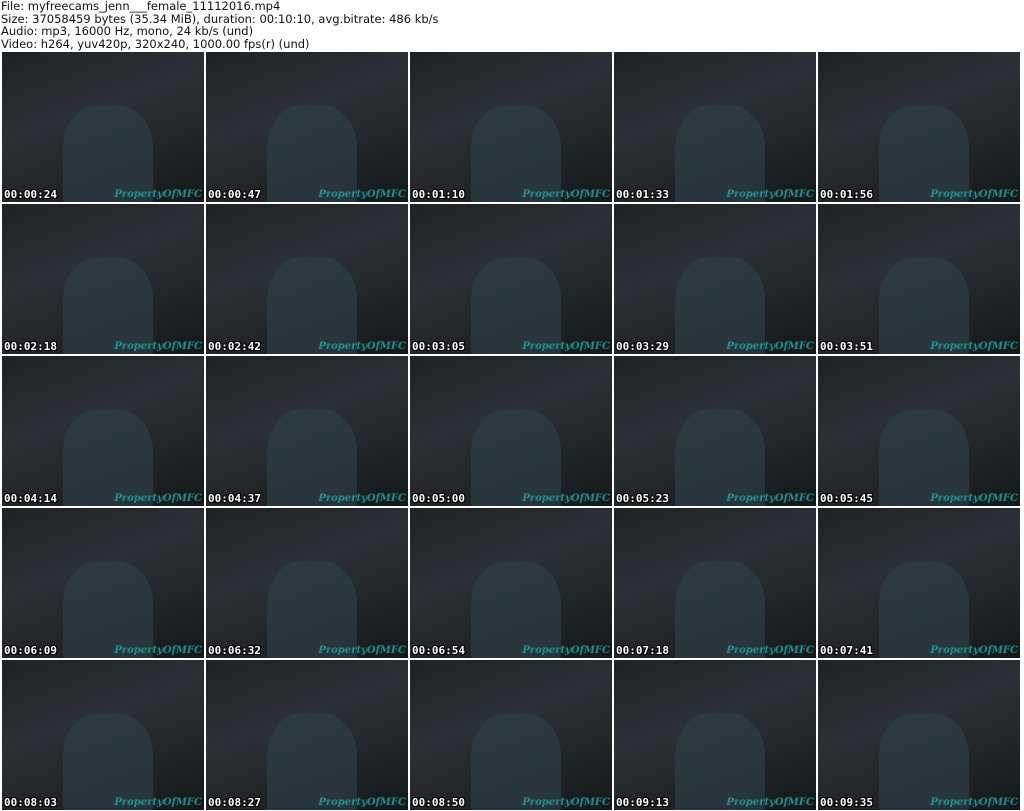 This screenshot has width=1024, height=811. Describe the element at coordinates (846, 346) in the screenshot. I see `timestamp-label: 00:03:51` at that location.